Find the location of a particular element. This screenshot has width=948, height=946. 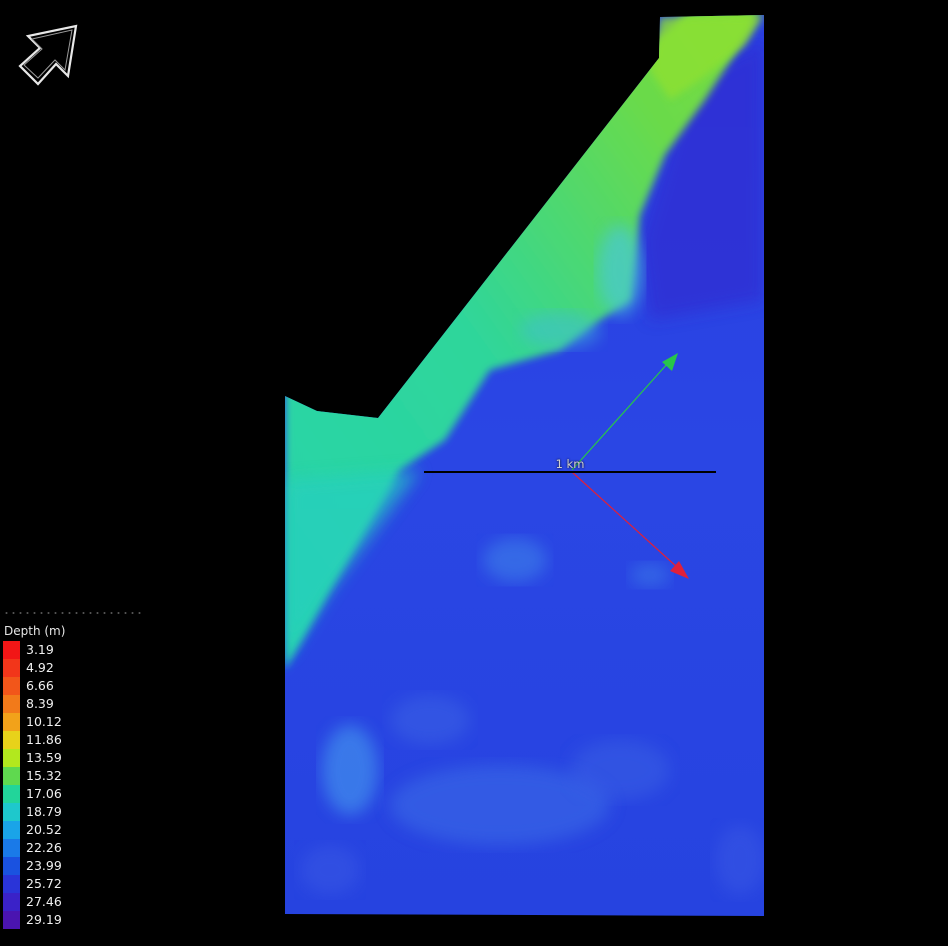

legend-label: 22.26 is located at coordinates (44, 847).